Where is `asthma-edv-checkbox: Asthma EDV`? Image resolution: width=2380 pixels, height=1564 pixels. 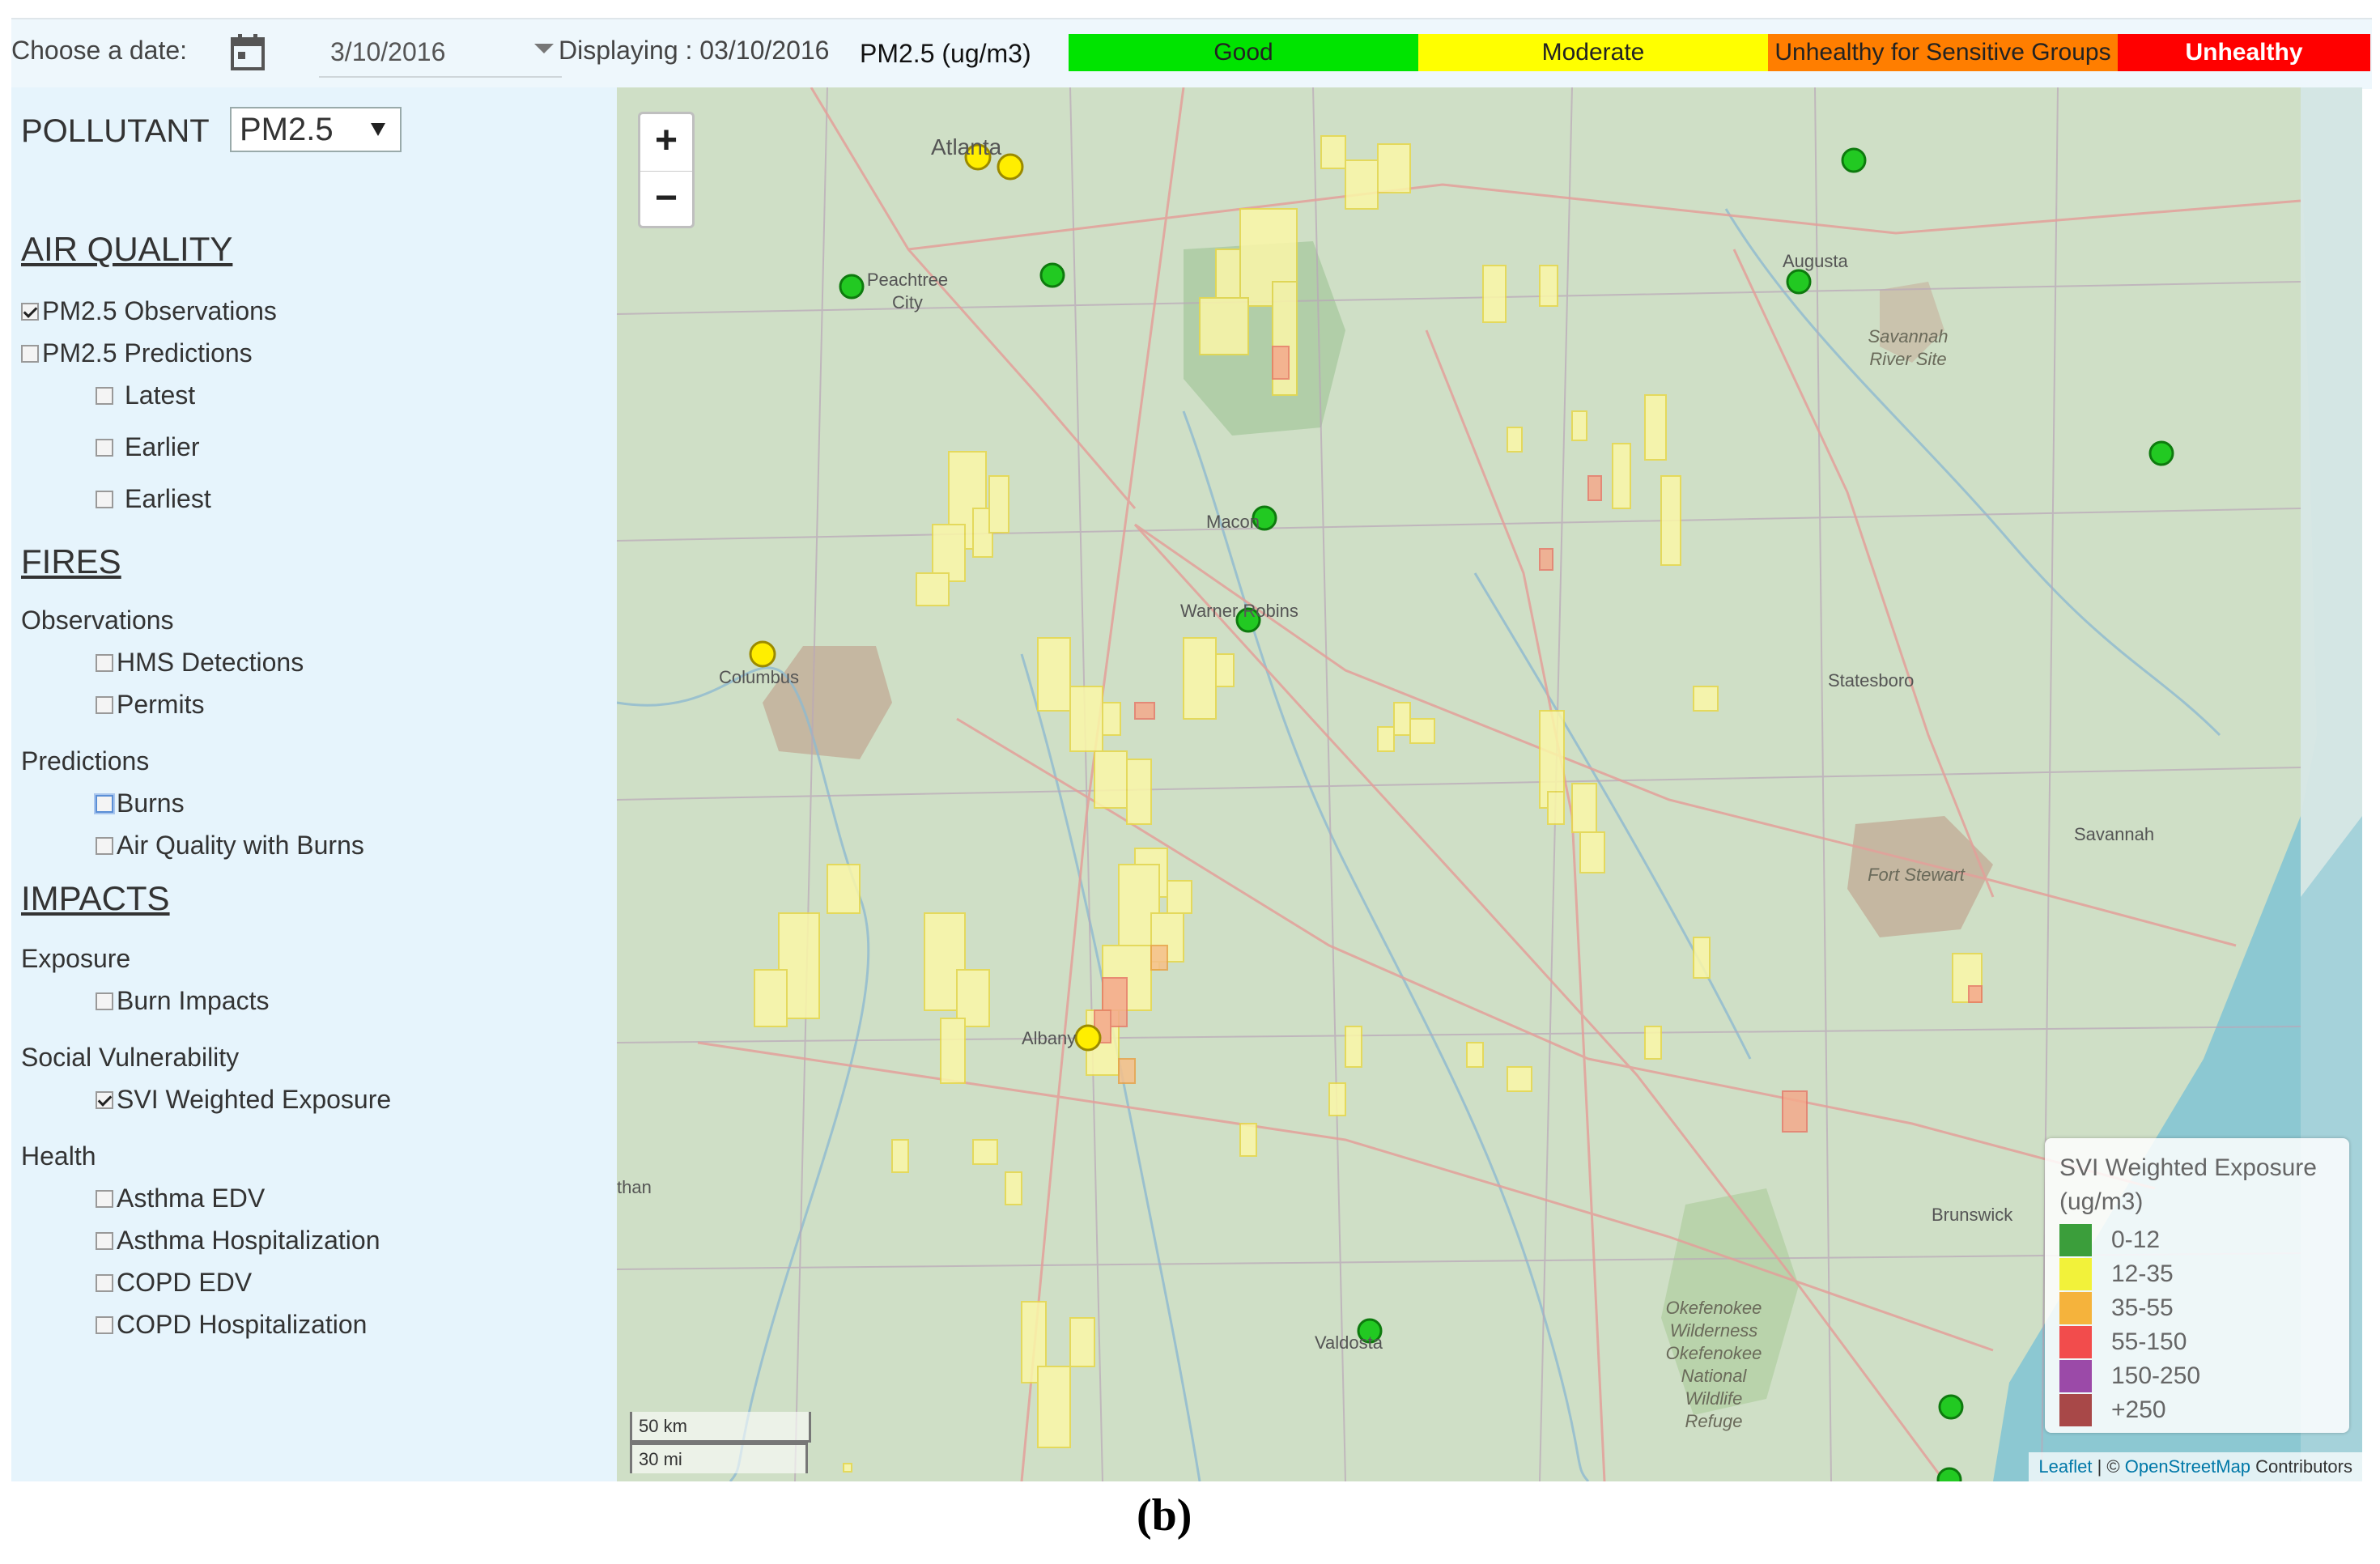 asthma-edv-checkbox: Asthma EDV is located at coordinates (180, 1198).